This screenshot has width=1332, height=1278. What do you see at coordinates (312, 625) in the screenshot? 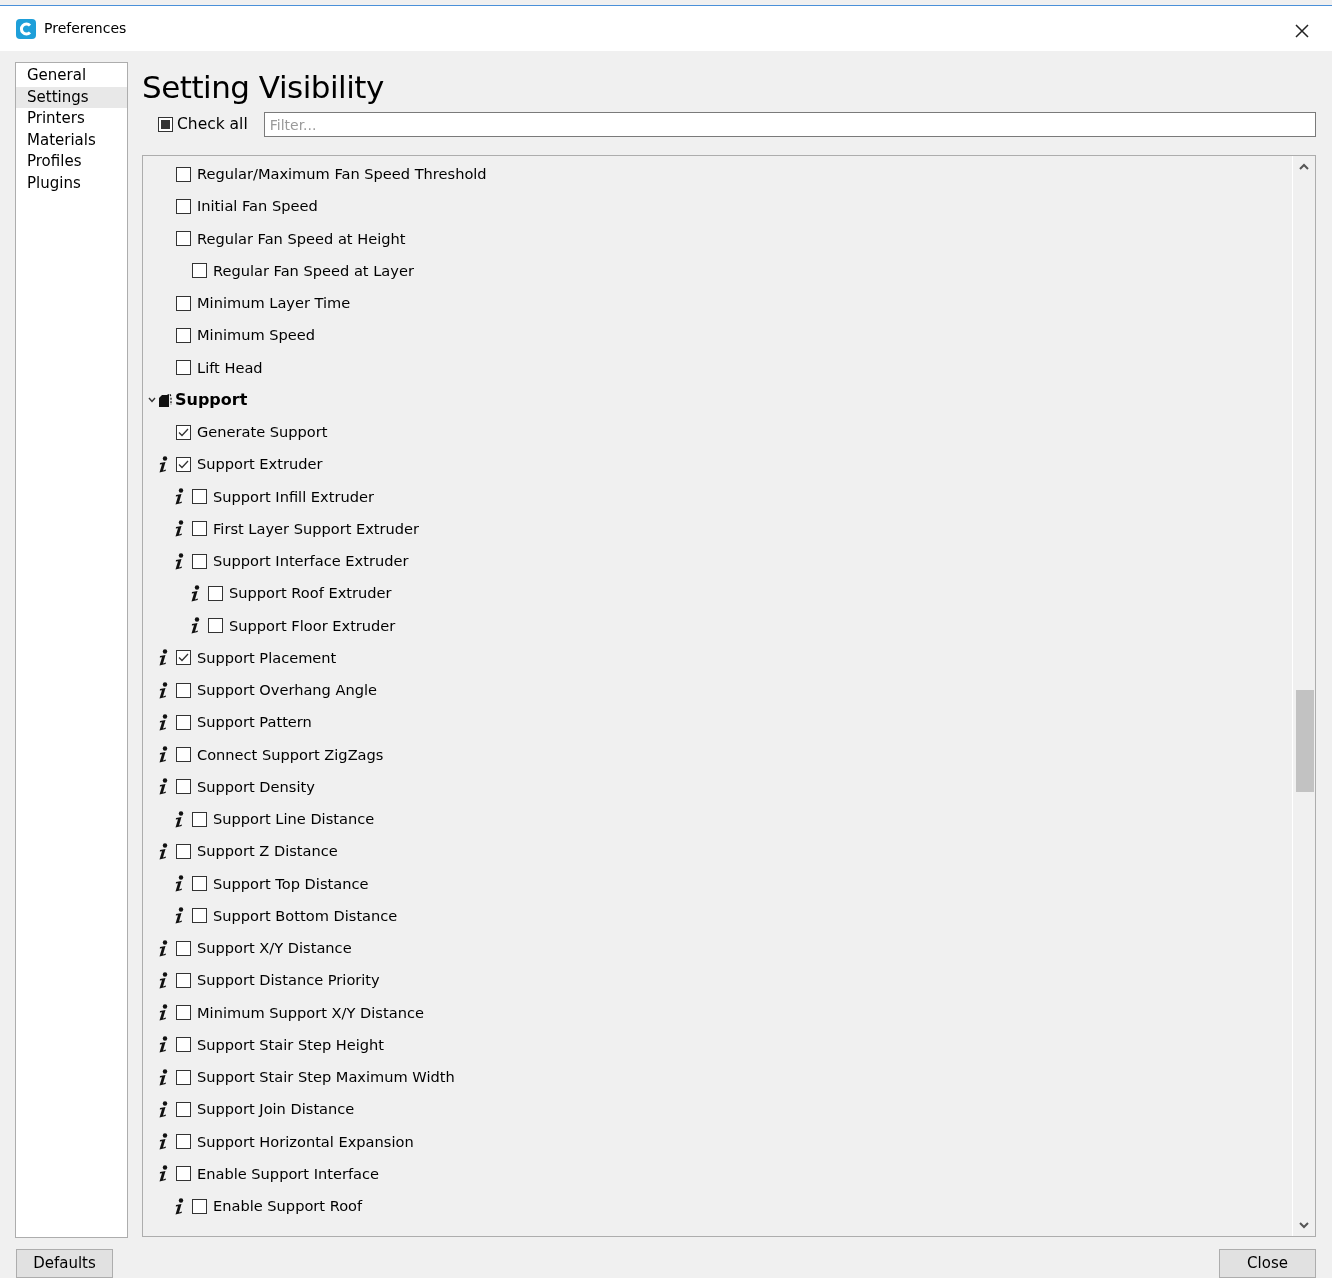
I see `setting-label: Support Floor Extruder` at bounding box center [312, 625].